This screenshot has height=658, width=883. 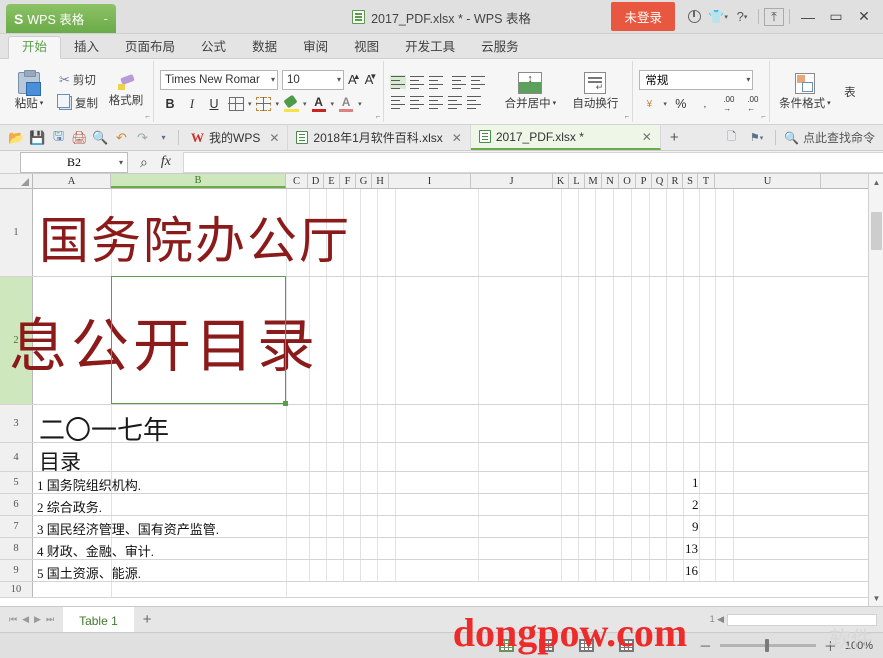 I want to click on column-header-C: C, so click(x=297, y=181).